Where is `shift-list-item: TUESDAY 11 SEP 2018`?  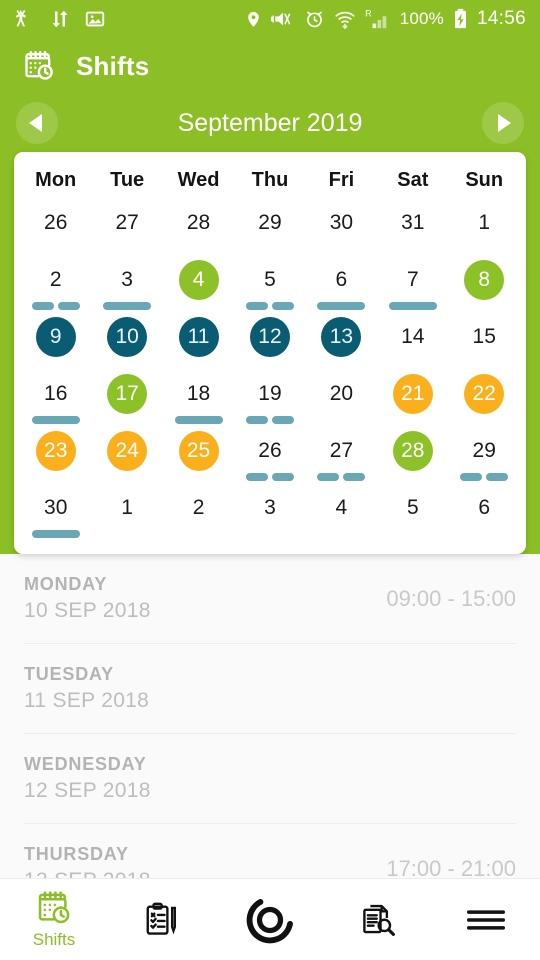 shift-list-item: TUESDAY 11 SEP 2018 is located at coordinates (270, 689).